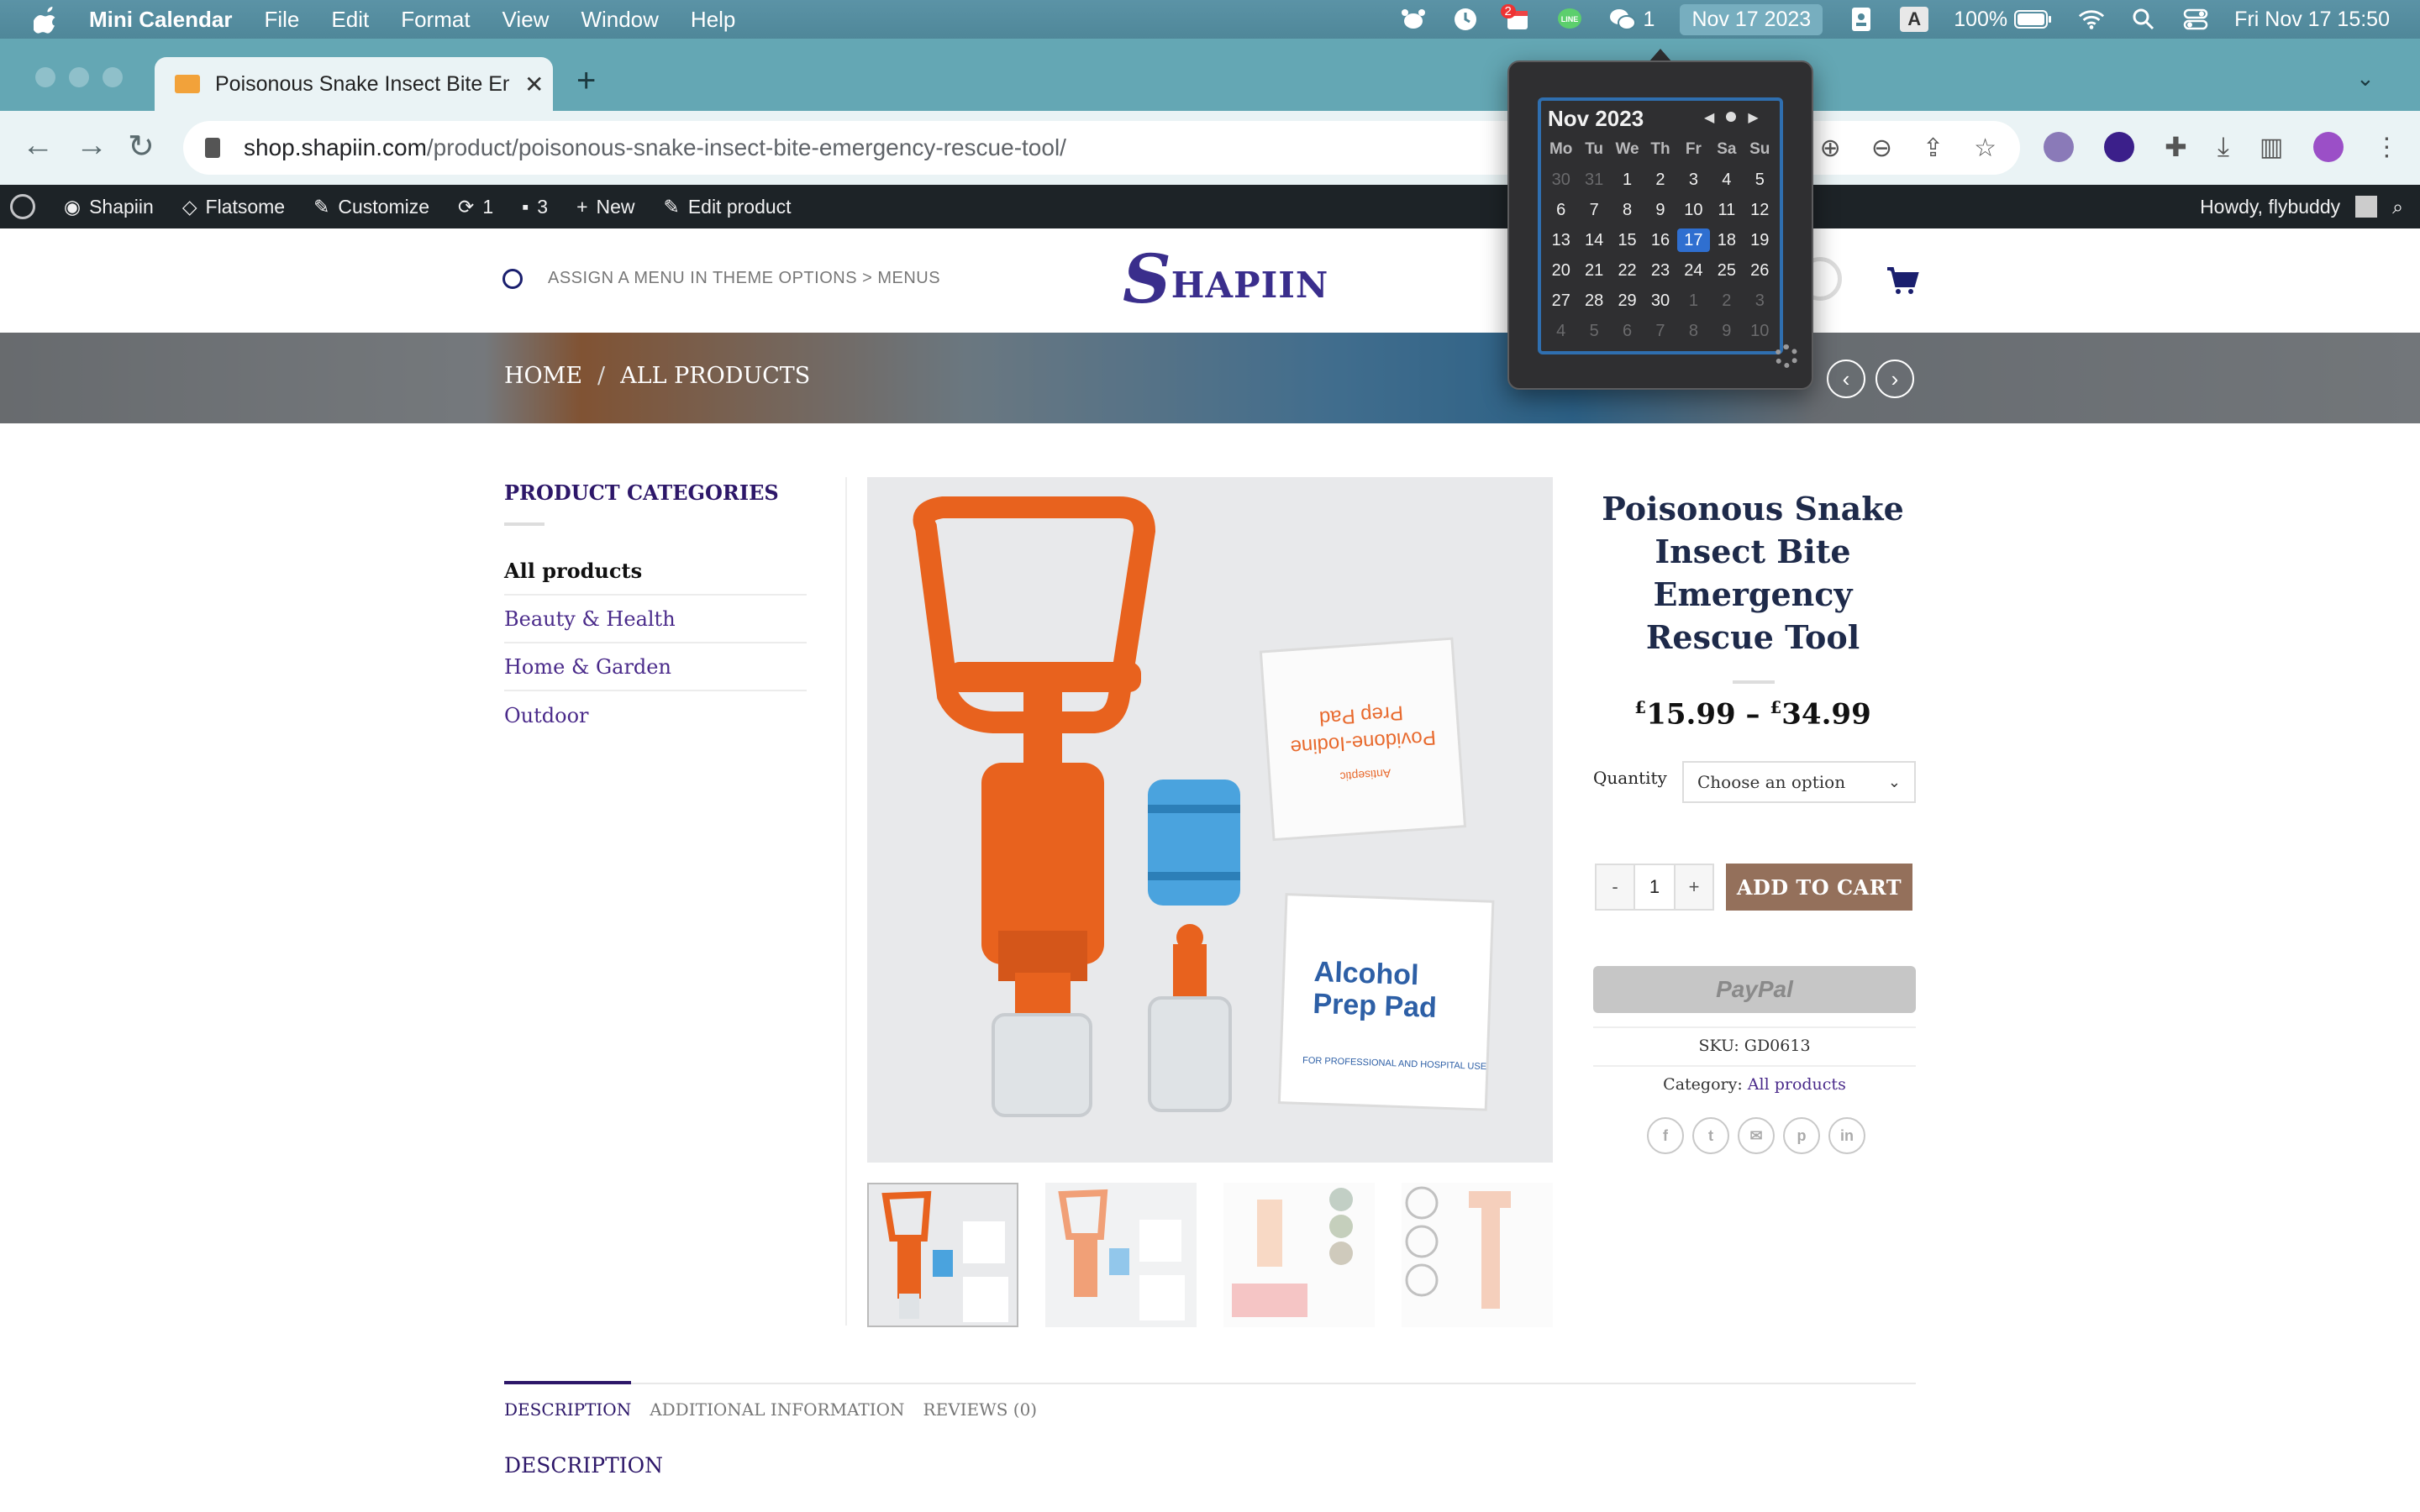 Image resolution: width=2420 pixels, height=1512 pixels. What do you see at coordinates (1693, 270) in the screenshot?
I see `calendar-day: 24` at bounding box center [1693, 270].